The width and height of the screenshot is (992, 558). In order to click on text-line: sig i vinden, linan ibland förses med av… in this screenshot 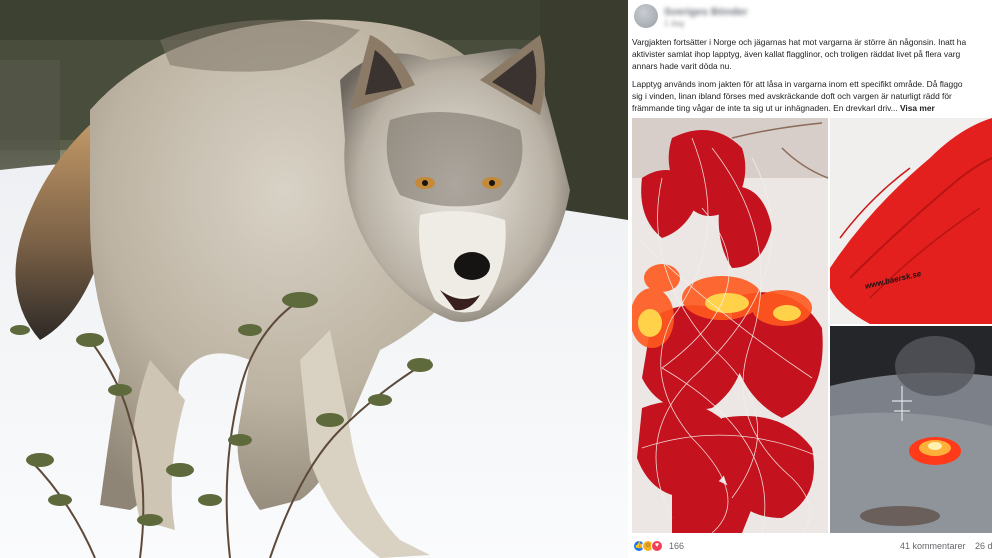, I will do `click(792, 95)`.